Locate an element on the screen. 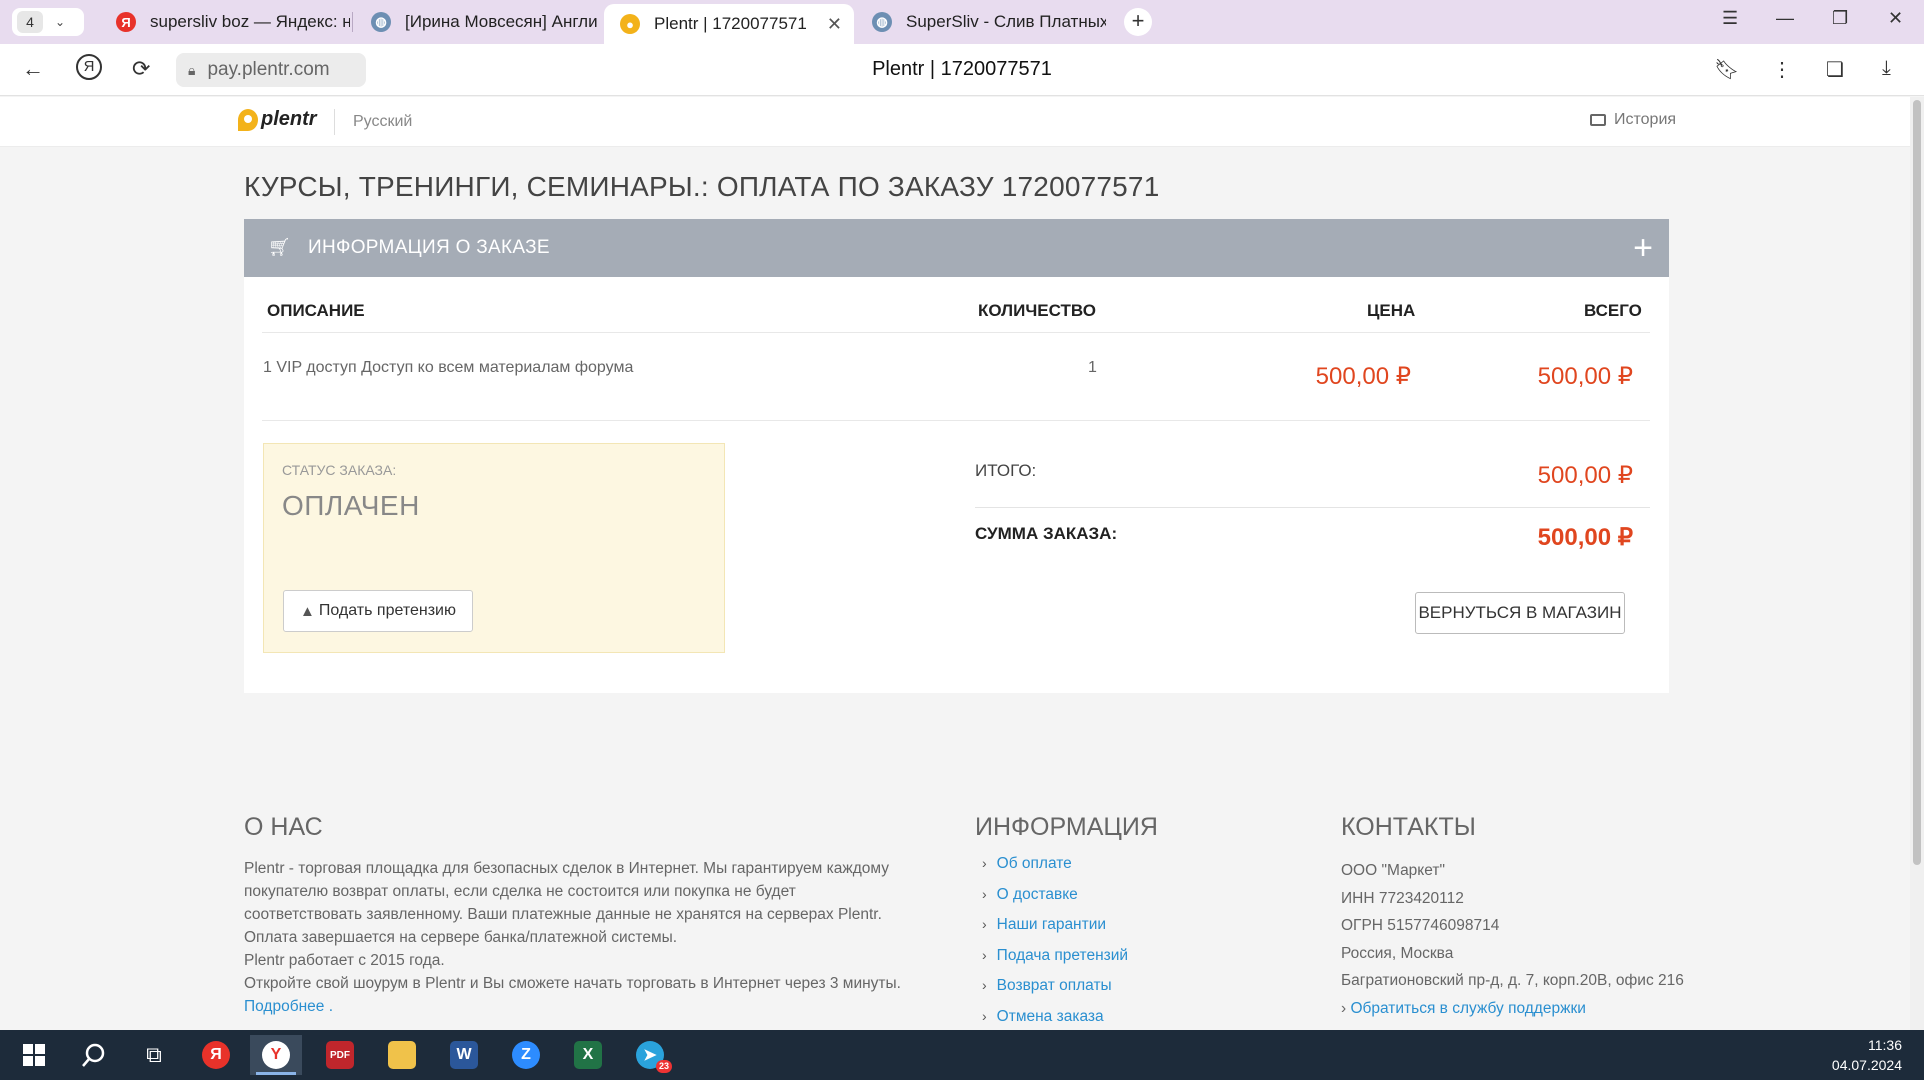 The width and height of the screenshot is (1924, 1080). link-label: Об оплате is located at coordinates (1034, 863).